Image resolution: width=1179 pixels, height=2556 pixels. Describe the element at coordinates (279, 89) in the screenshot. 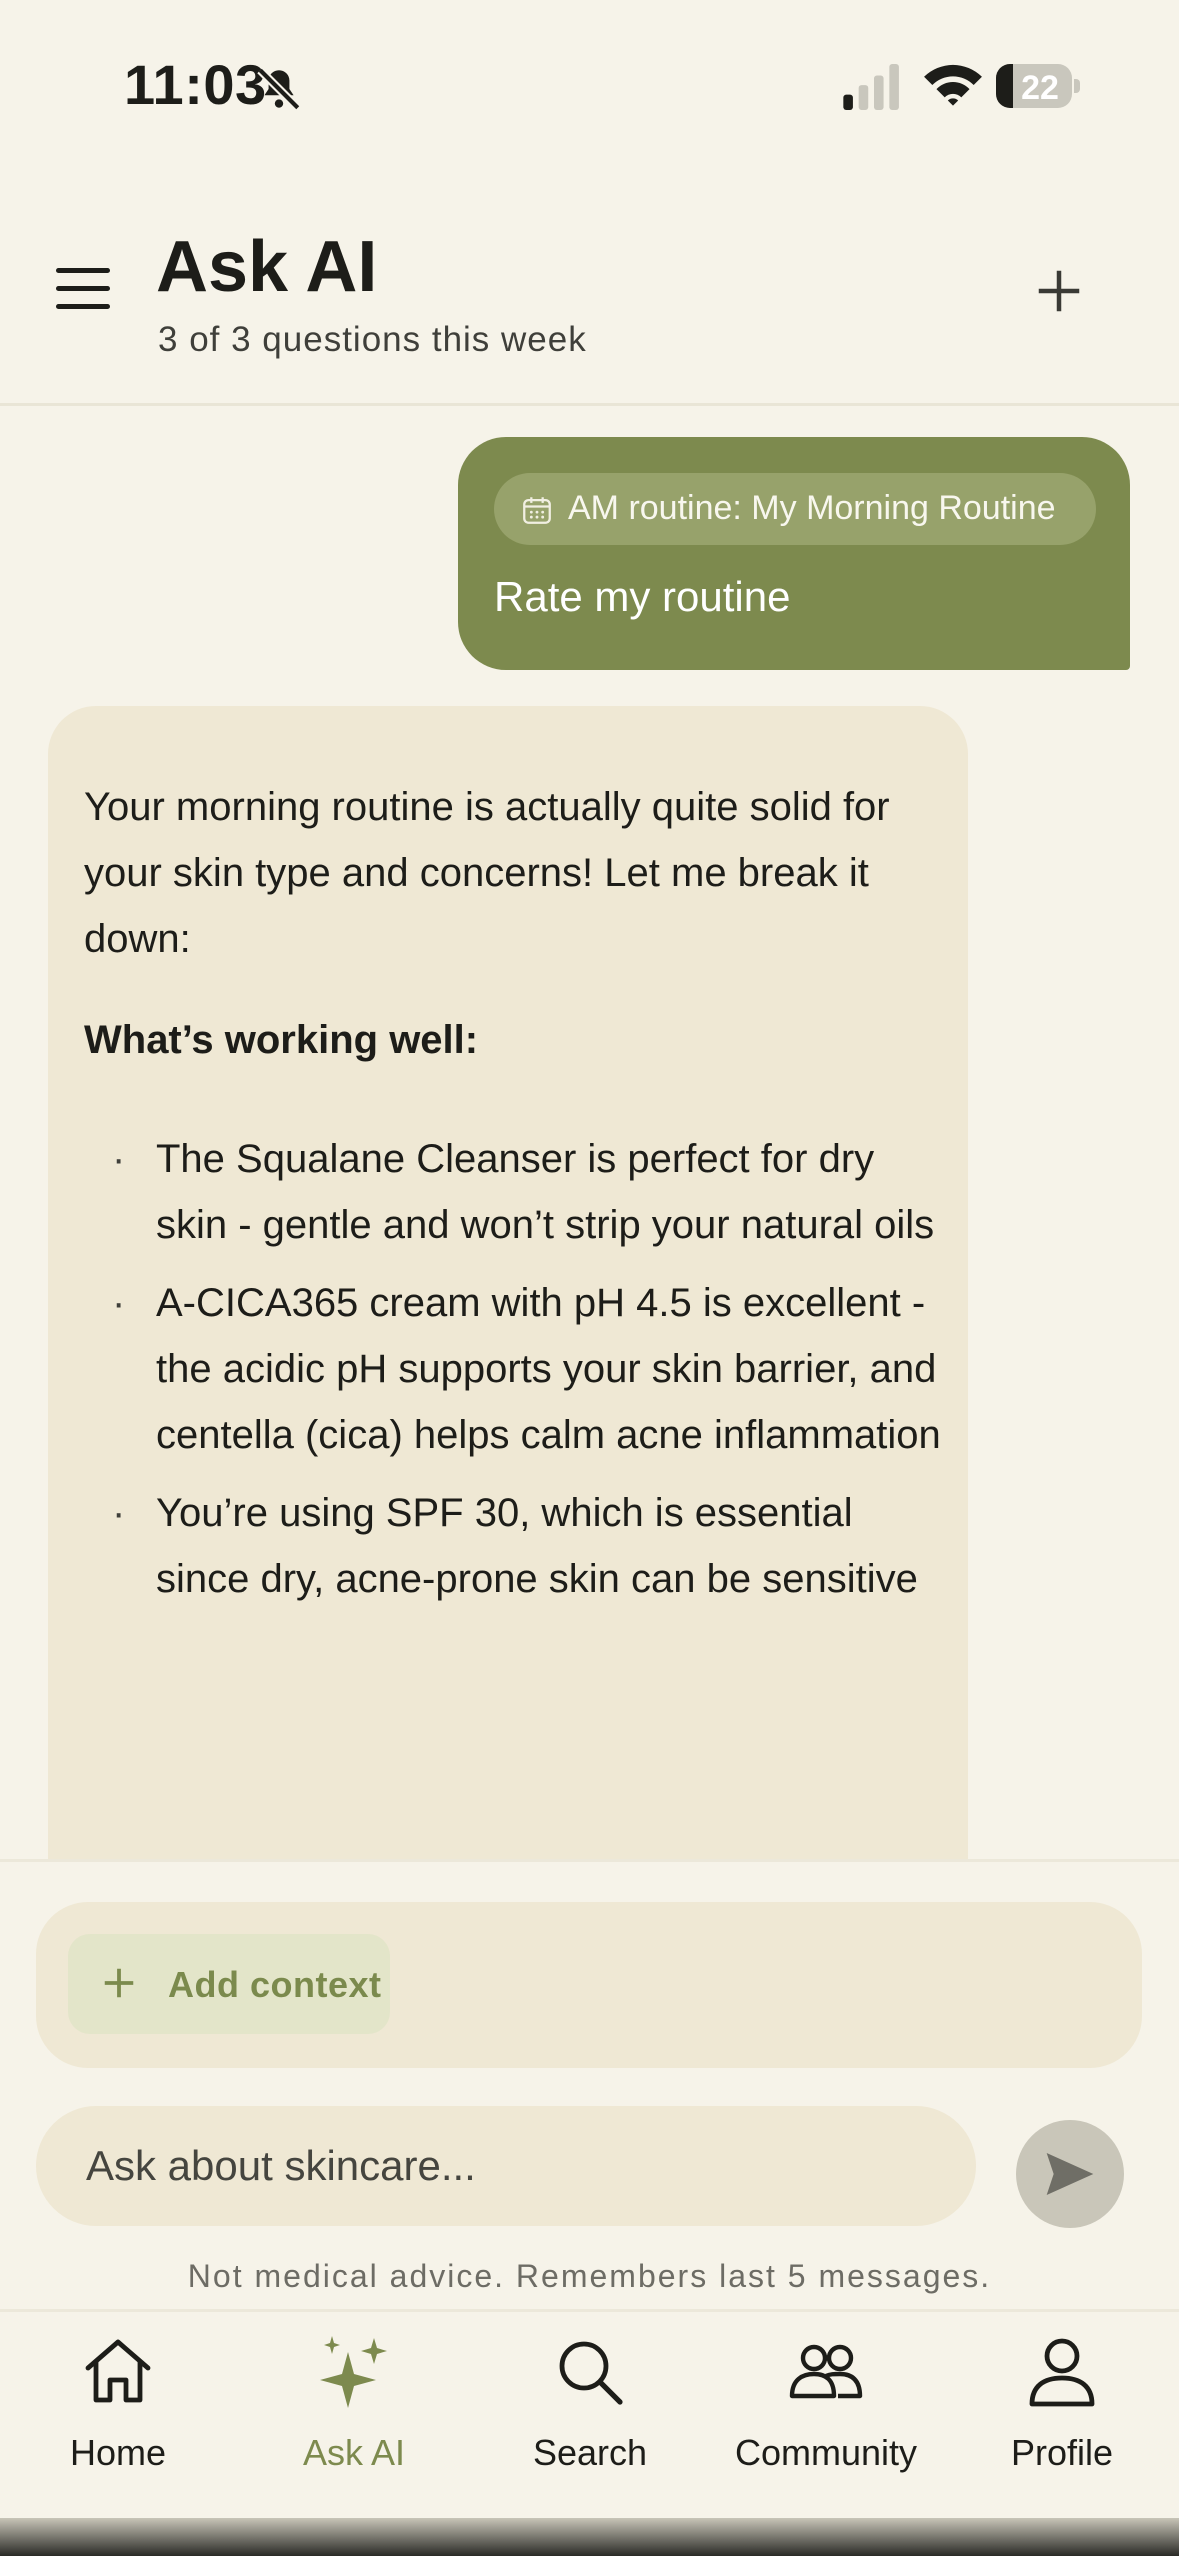

I see `bell-muted-icon` at that location.